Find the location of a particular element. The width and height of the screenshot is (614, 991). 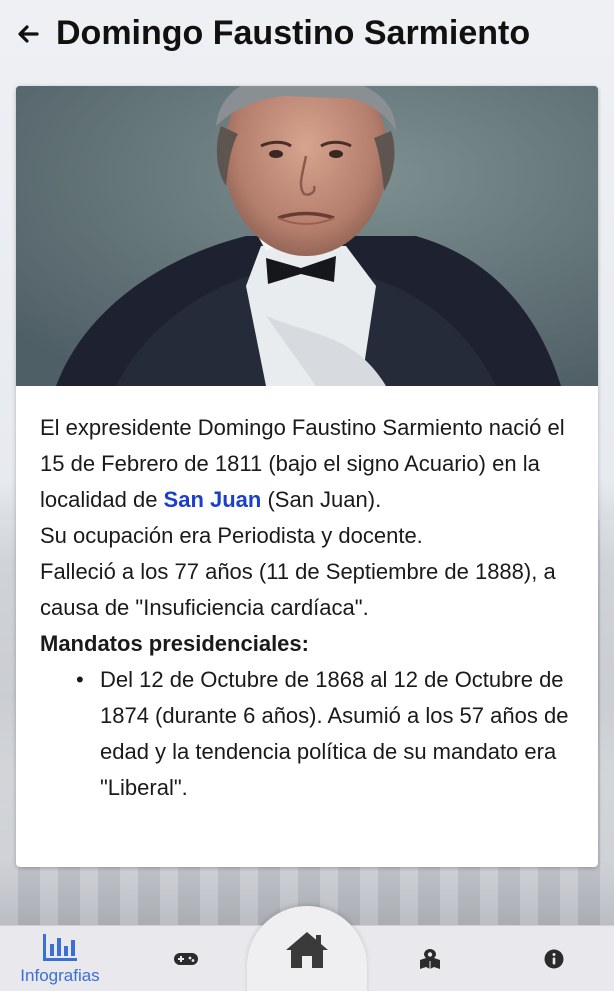

nav-label-infografias: Infografias is located at coordinates (60, 975).